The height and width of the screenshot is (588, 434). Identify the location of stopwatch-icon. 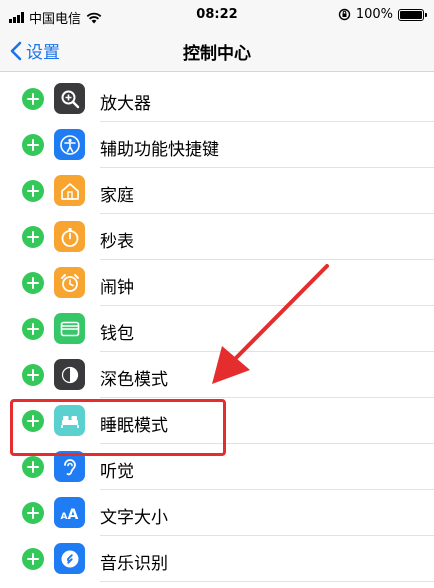
(69, 236).